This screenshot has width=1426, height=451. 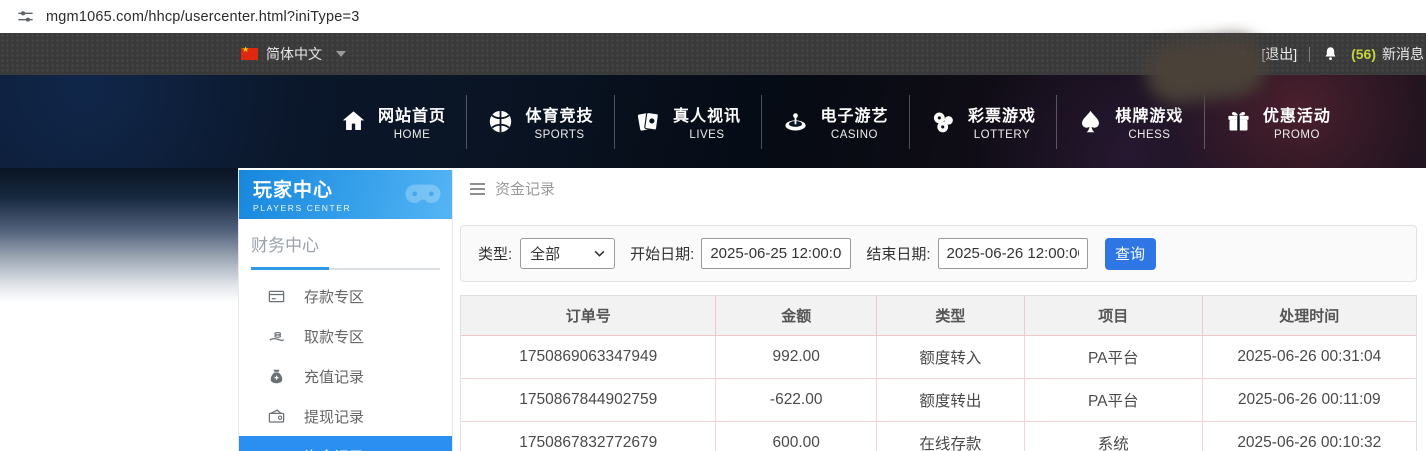 I want to click on nav-label-zh: 彩票游戏, so click(x=1001, y=116).